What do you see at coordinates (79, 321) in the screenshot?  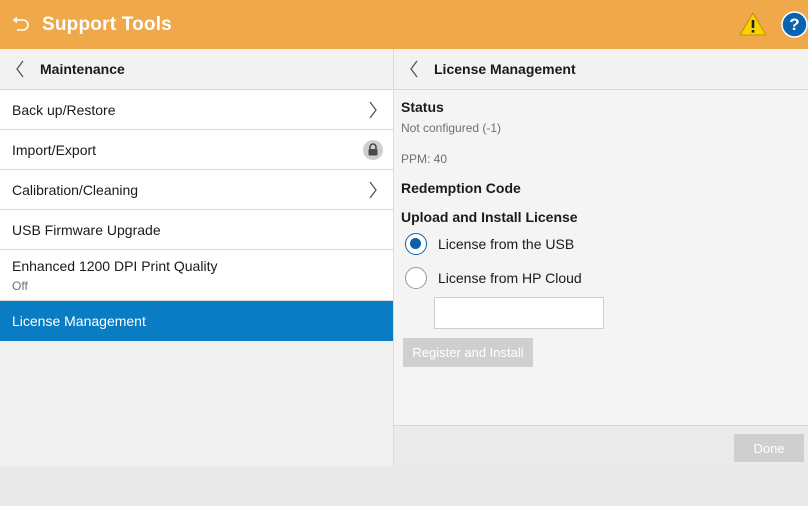 I see `menu-item-label: License Management` at bounding box center [79, 321].